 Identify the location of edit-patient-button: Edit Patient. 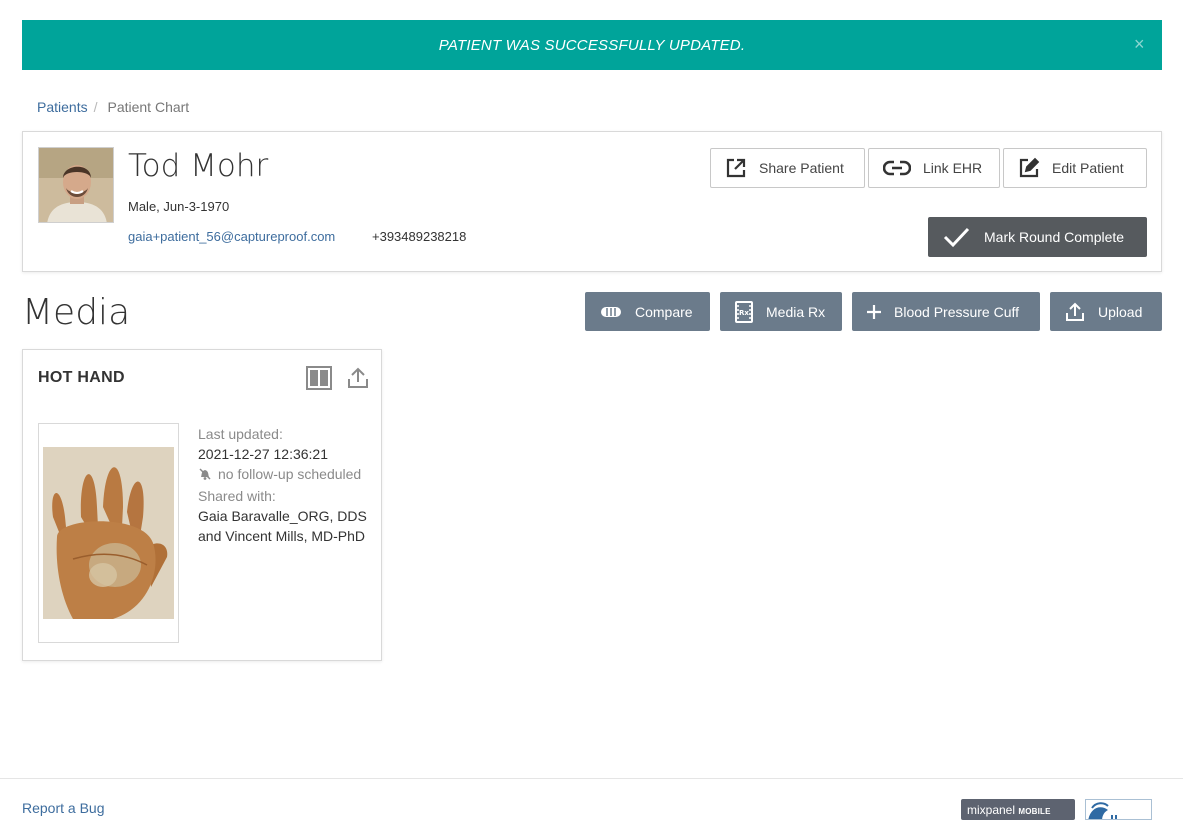
(1075, 168).